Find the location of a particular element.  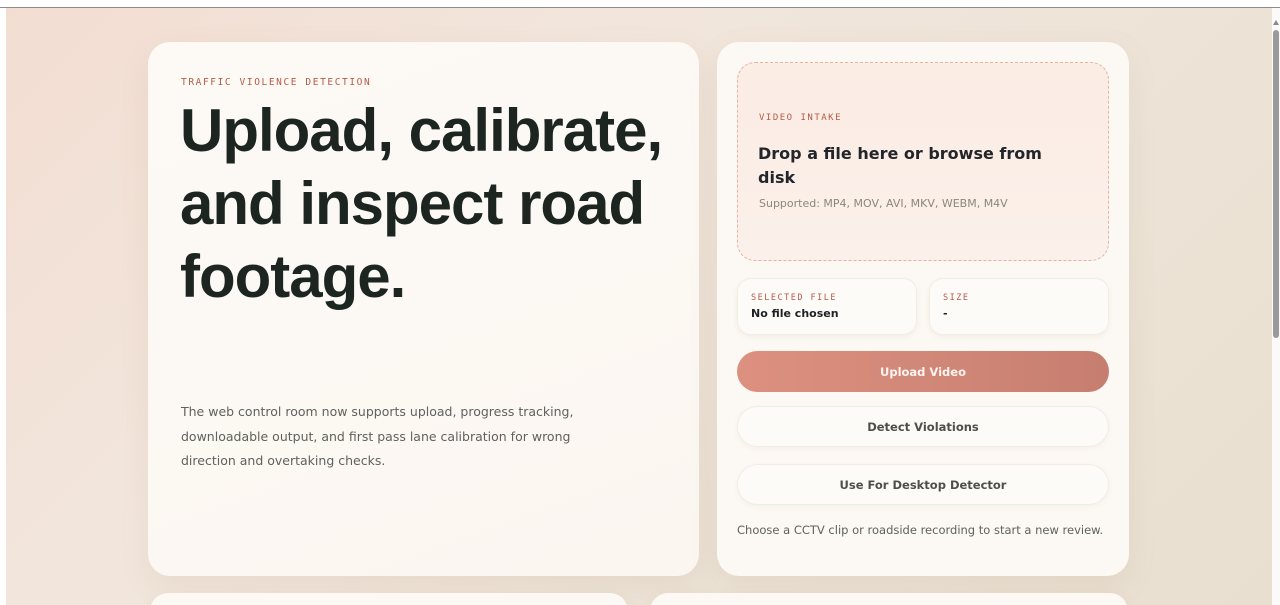

use-for-desktop-detector-button: Use For Desktop Detector is located at coordinates (923, 484).